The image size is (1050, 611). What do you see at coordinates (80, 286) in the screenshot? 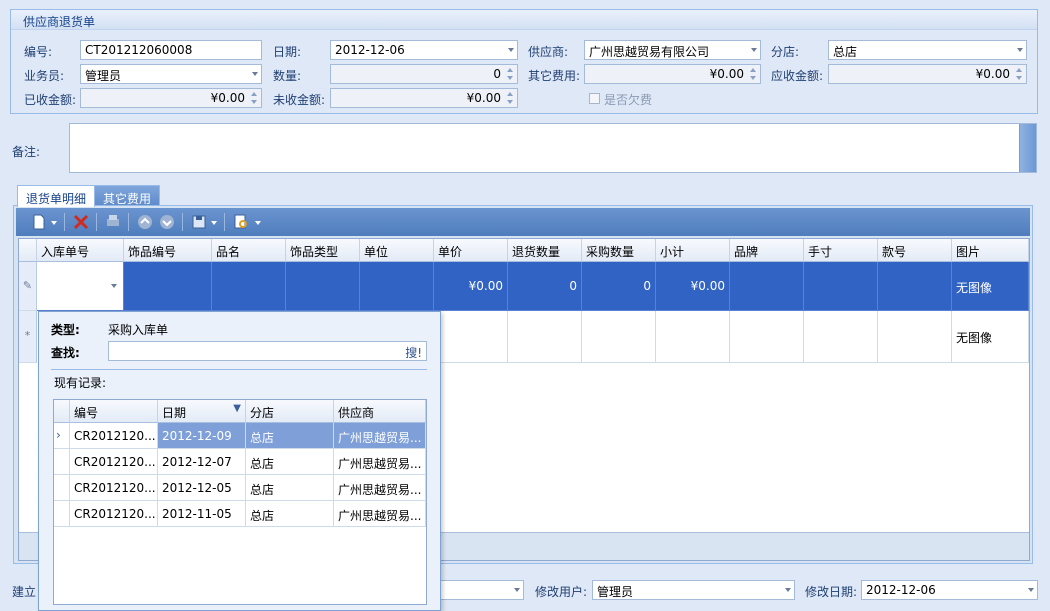
I see `inbound-no-combo` at bounding box center [80, 286].